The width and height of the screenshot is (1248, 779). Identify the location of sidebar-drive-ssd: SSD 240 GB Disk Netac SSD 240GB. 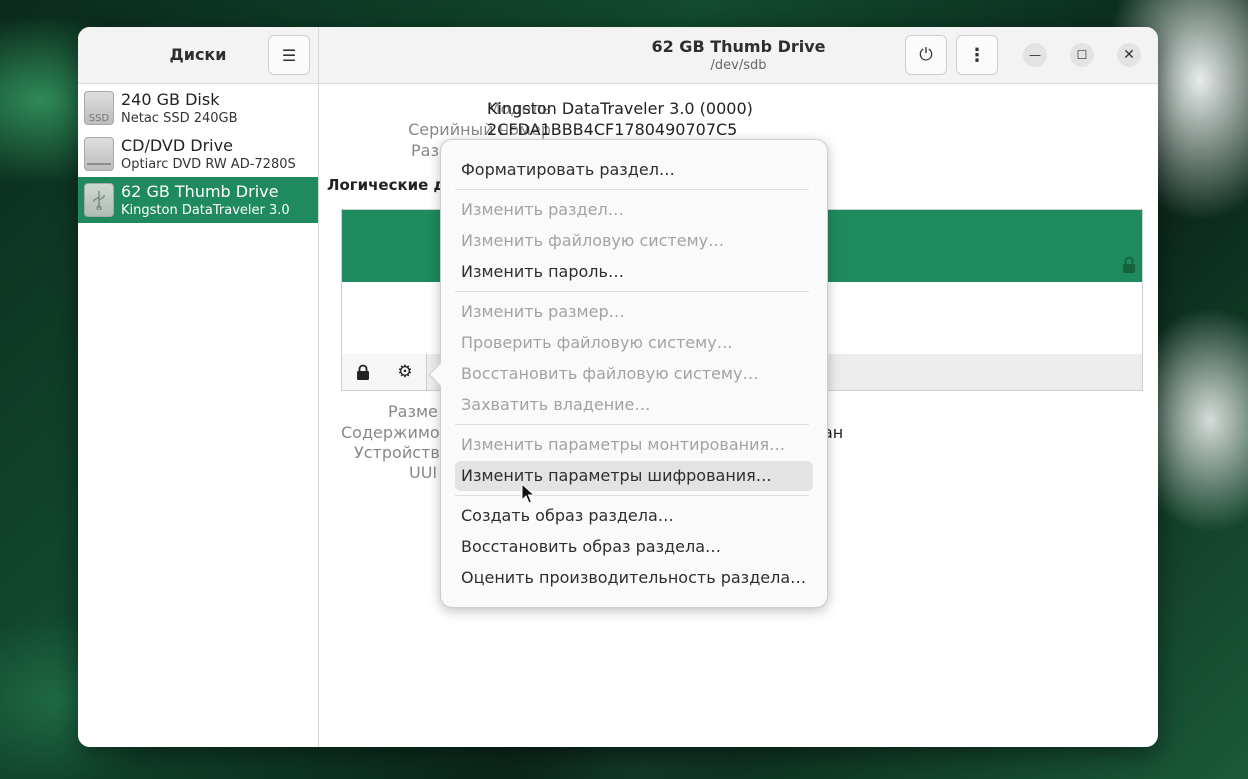
(198, 108).